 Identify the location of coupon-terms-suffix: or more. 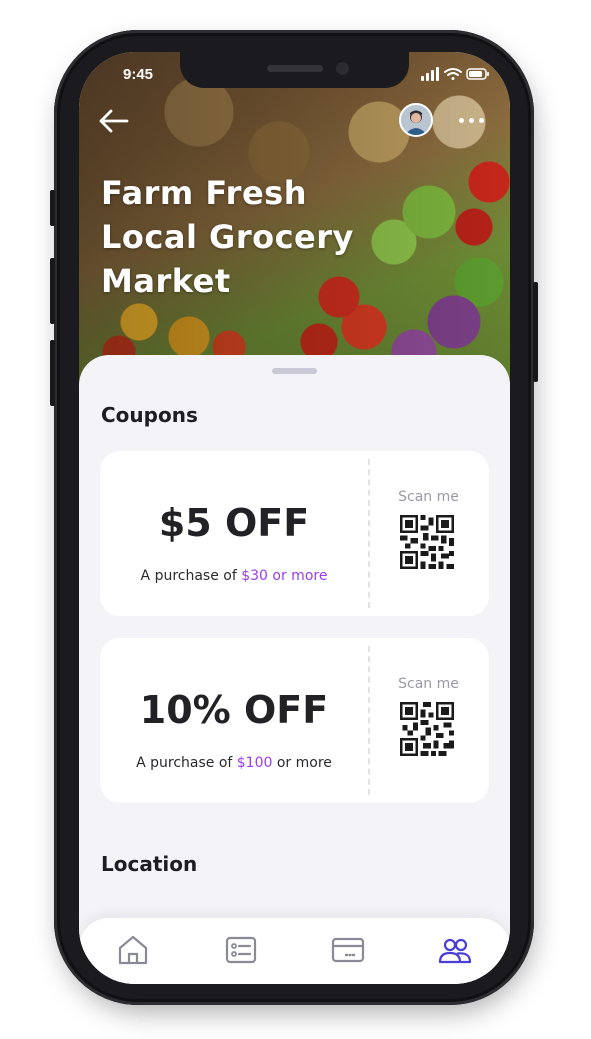
(302, 763).